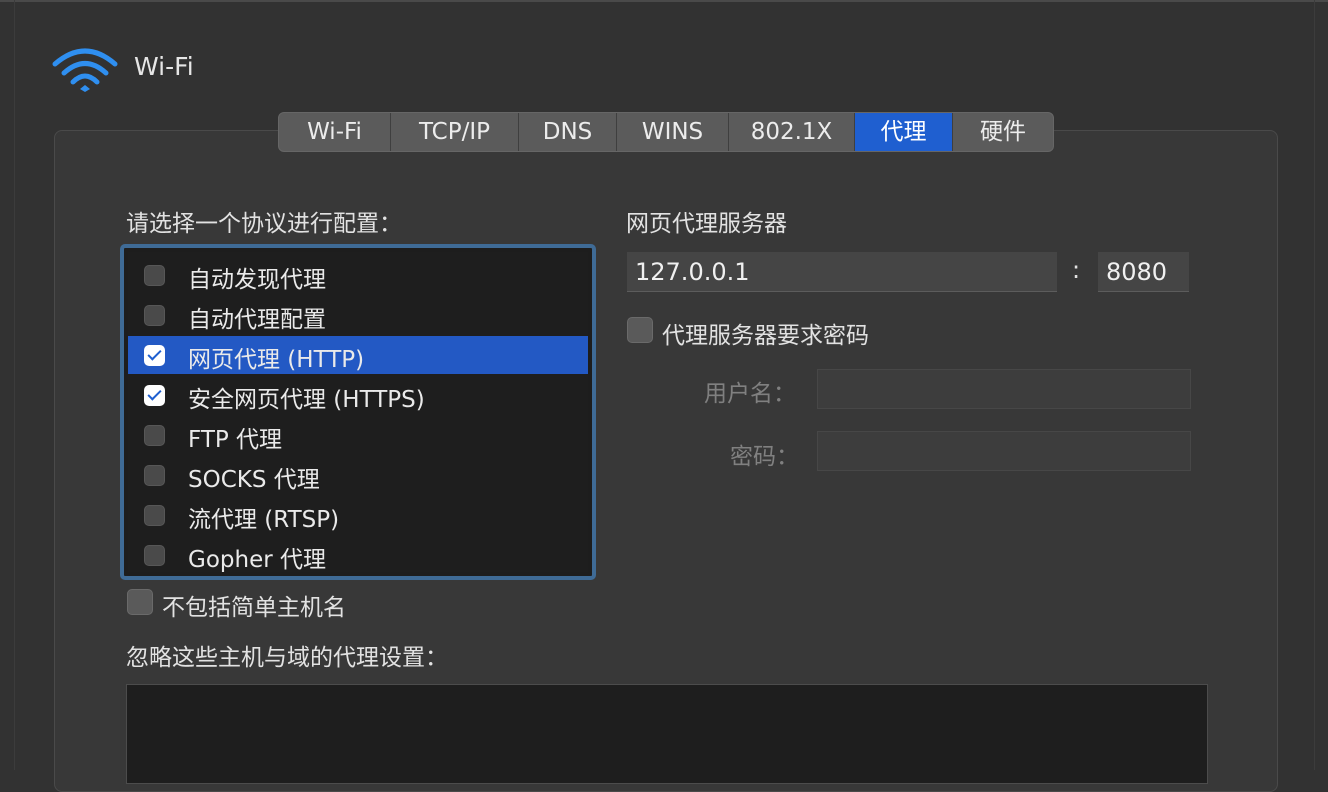 This screenshot has width=1328, height=792. I want to click on interface-title: Wi-Fi, so click(164, 66).